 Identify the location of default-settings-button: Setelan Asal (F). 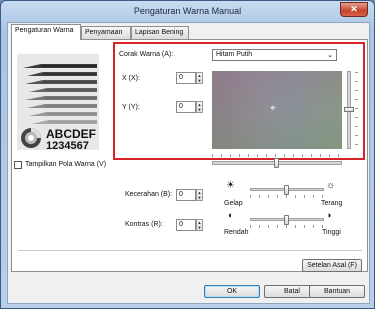
(332, 265).